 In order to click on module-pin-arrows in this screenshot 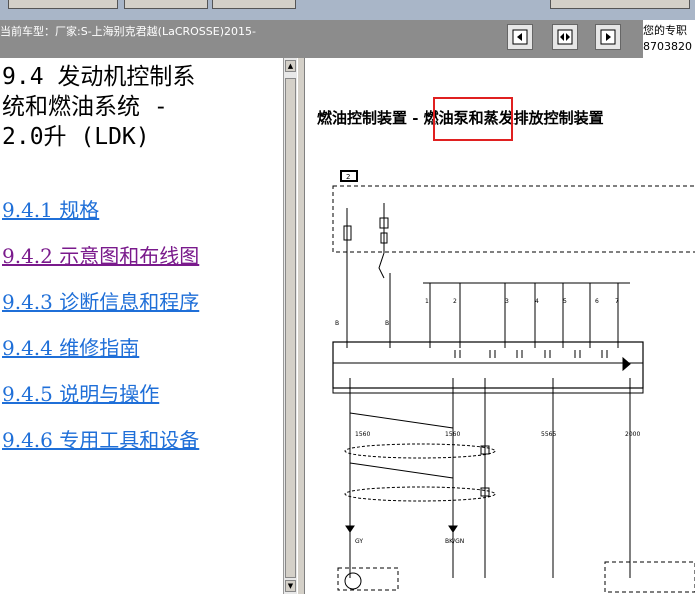, I will do `click(531, 354)`.